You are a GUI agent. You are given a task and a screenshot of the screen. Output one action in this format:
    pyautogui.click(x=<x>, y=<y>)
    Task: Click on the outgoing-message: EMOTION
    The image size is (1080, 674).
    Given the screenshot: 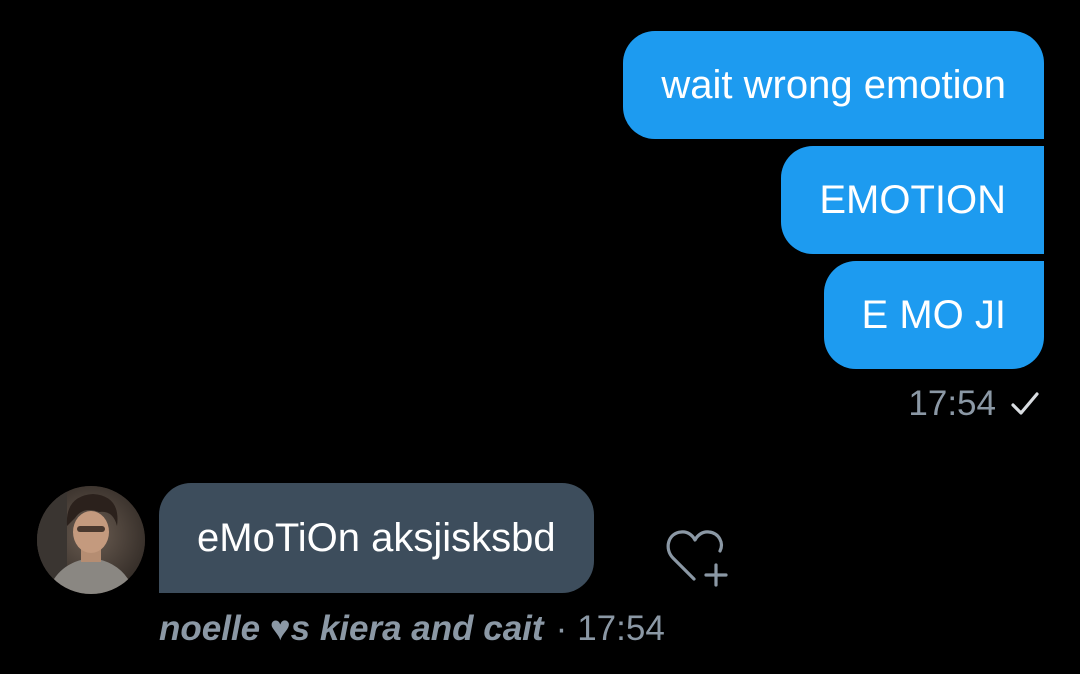 What is the action you would take?
    pyautogui.click(x=912, y=200)
    